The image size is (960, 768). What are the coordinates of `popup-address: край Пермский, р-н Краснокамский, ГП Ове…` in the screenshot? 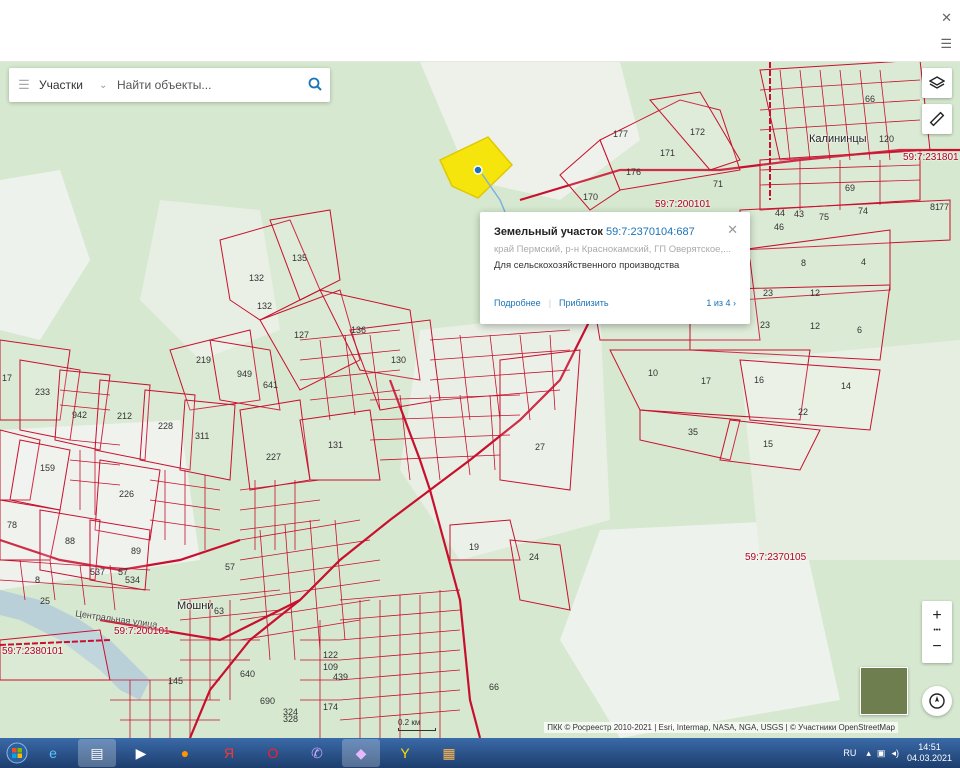 It's located at (613, 249).